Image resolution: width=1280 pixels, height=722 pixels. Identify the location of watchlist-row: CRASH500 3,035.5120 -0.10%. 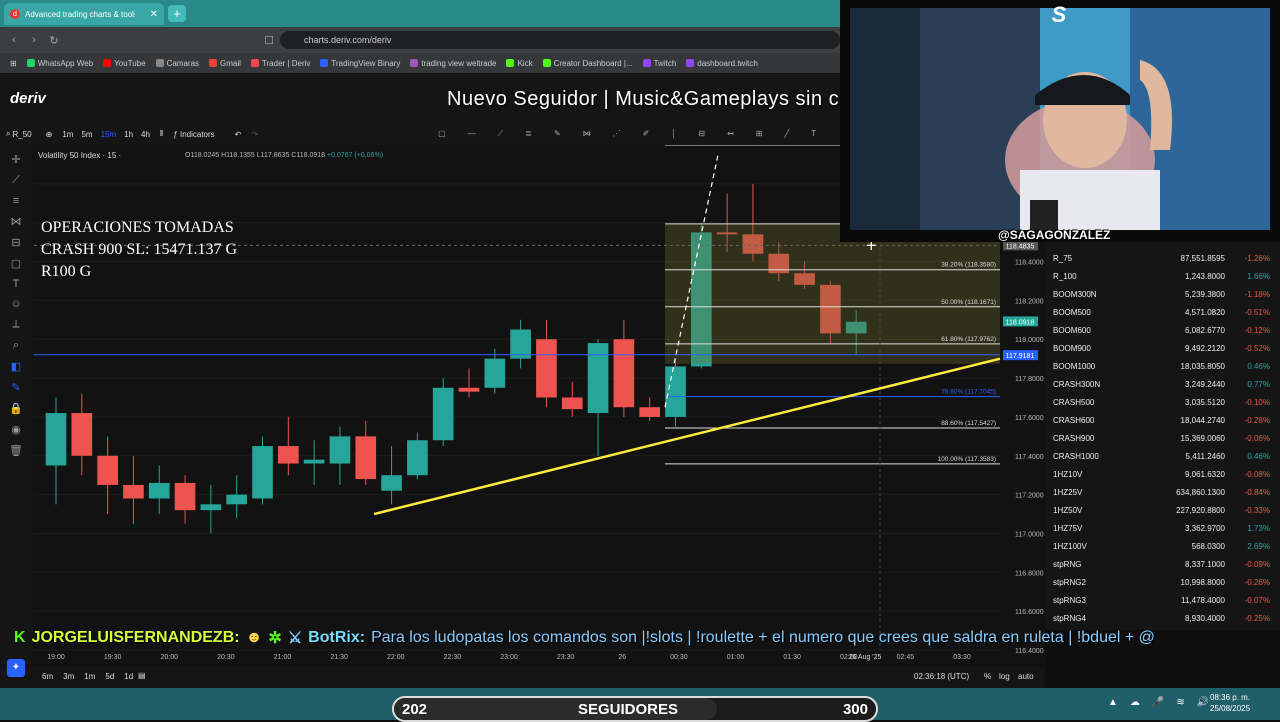
(1162, 402).